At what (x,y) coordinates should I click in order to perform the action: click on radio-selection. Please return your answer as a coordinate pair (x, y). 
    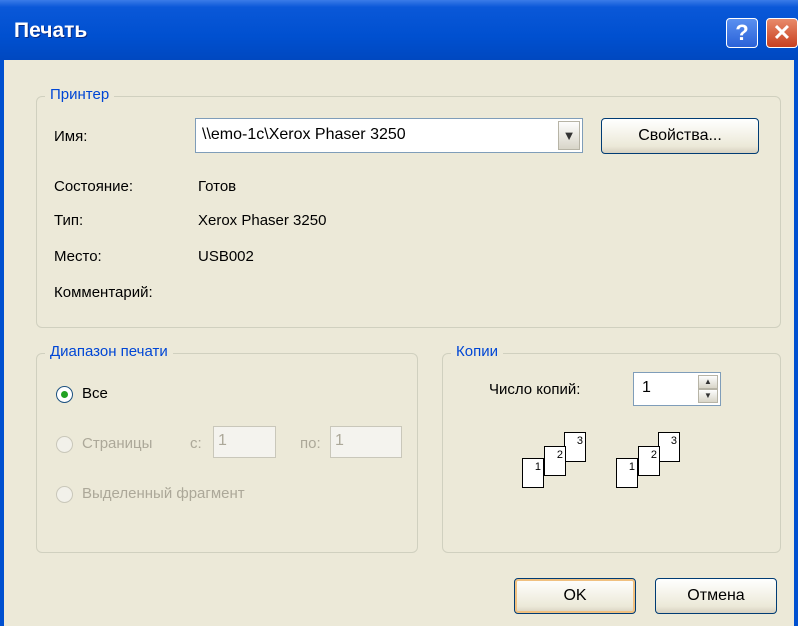
    Looking at the image, I should click on (64, 494).